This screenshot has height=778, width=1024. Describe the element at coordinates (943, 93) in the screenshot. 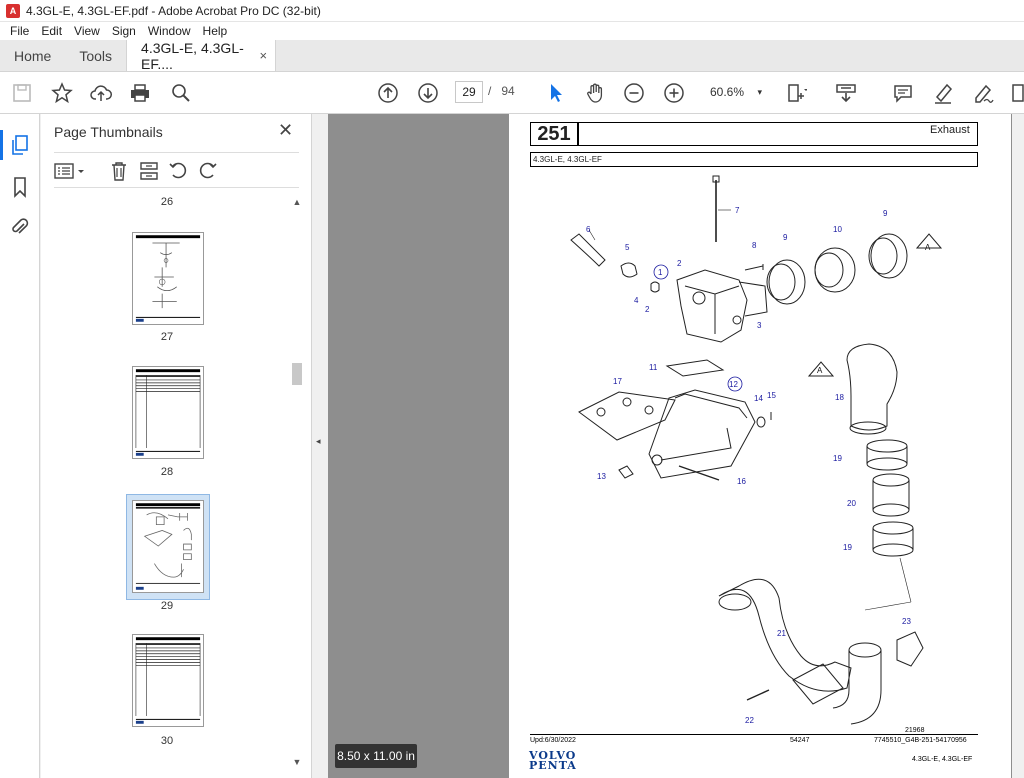

I see `highlight-pen-icon` at that location.